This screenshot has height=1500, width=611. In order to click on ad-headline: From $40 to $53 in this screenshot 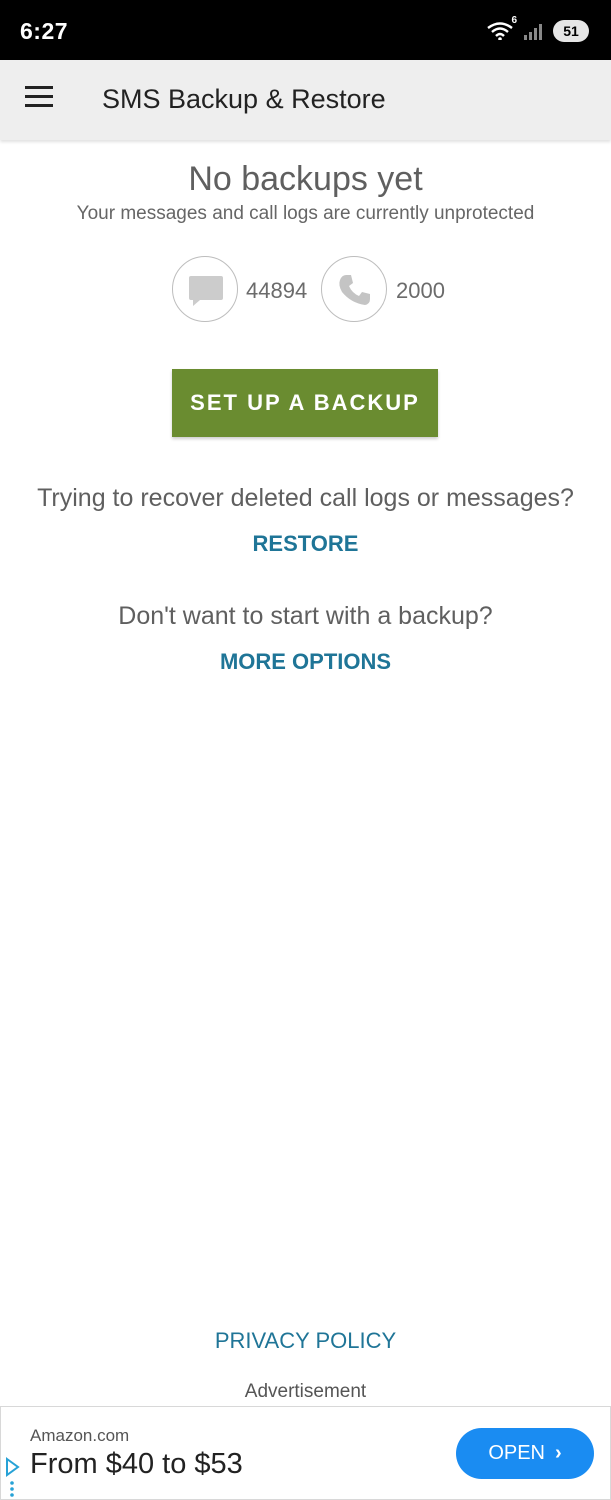, I will do `click(136, 1464)`.